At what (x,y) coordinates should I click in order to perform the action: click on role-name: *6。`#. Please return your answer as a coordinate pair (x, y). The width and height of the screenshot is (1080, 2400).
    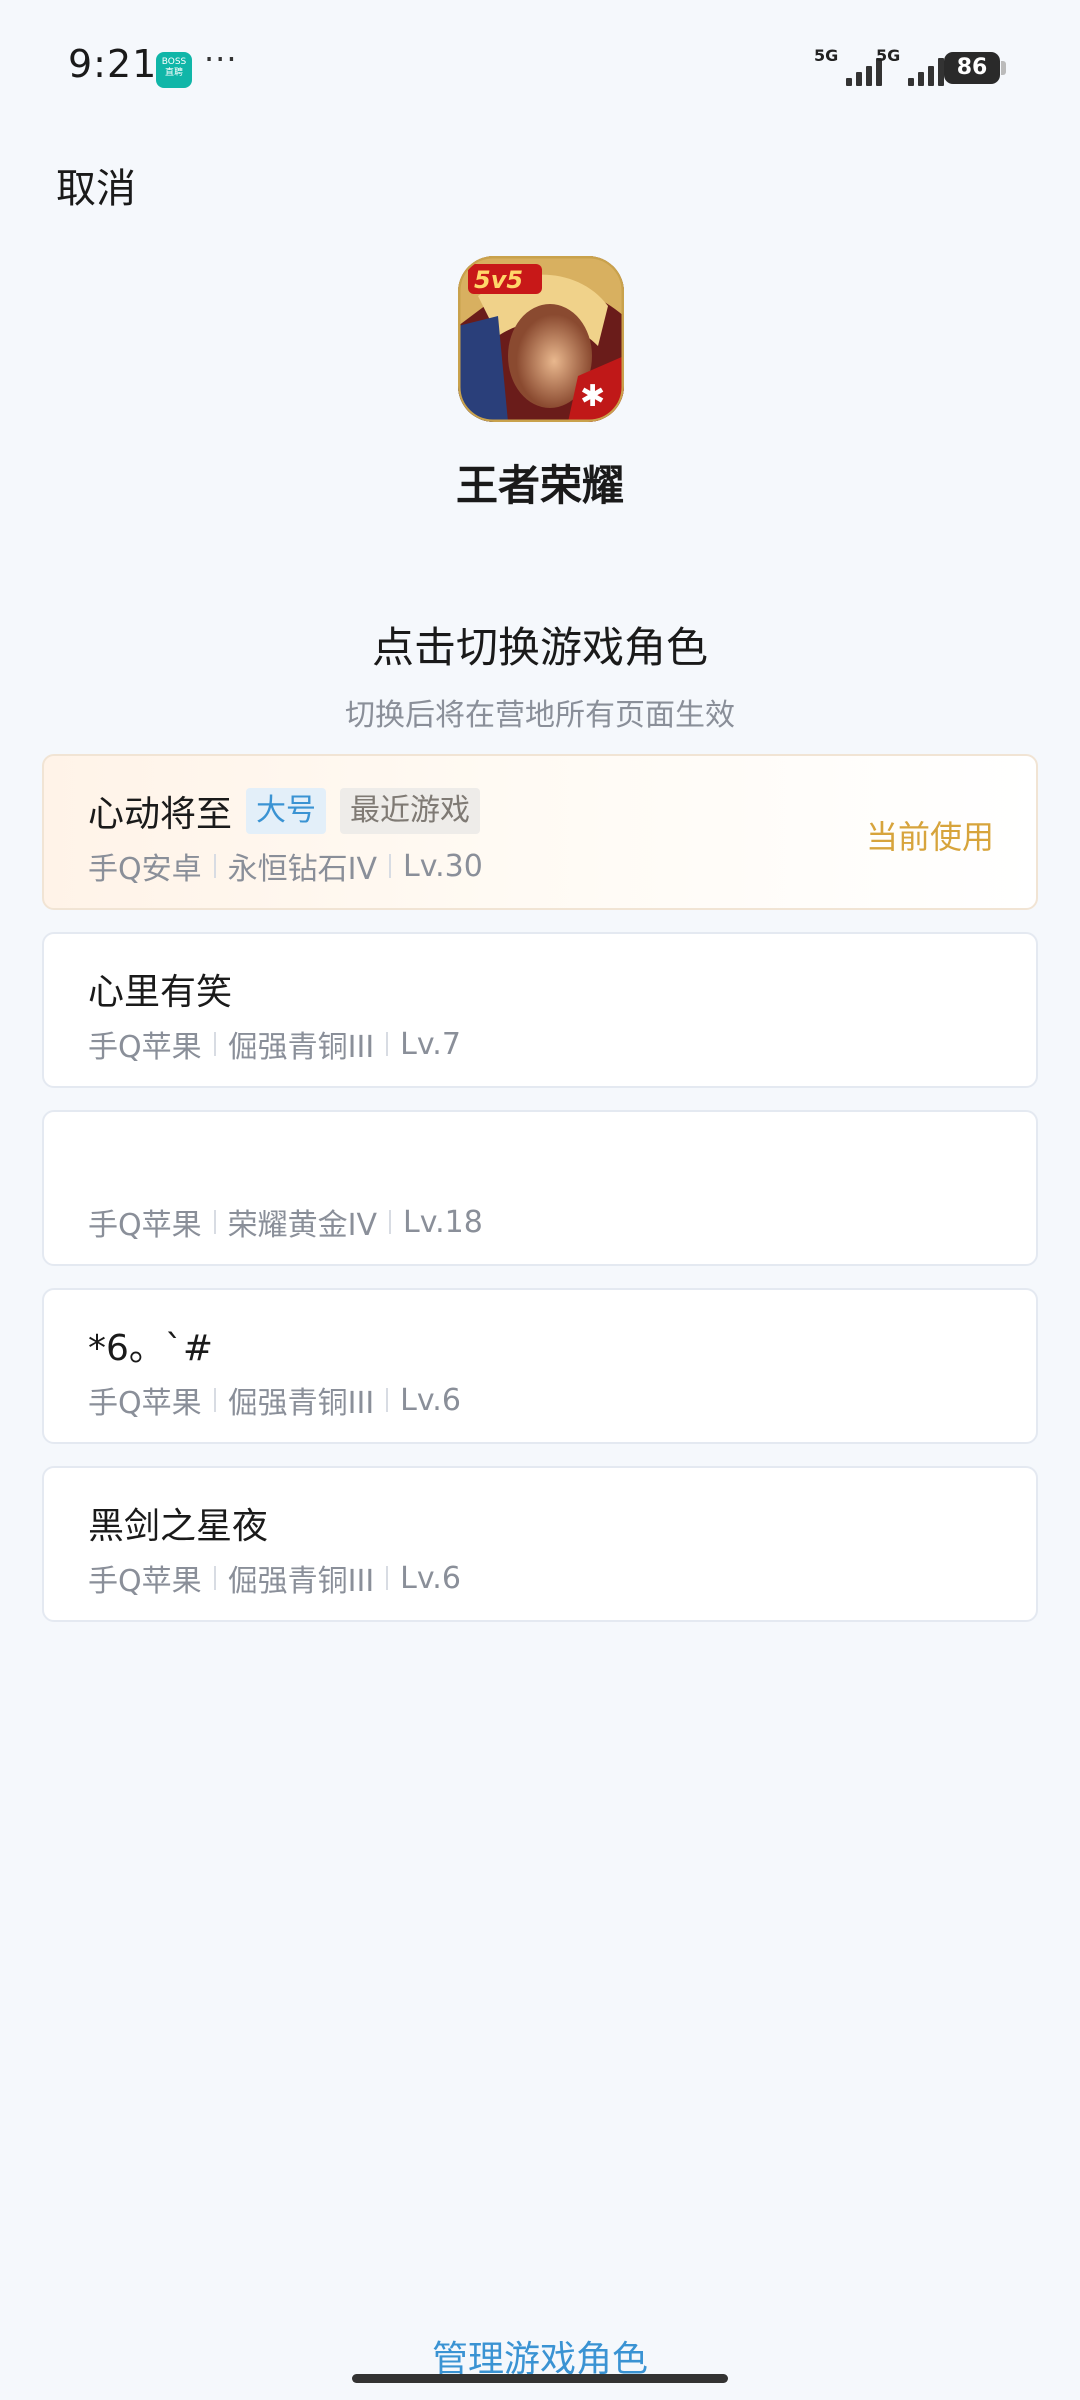
    Looking at the image, I should click on (151, 1348).